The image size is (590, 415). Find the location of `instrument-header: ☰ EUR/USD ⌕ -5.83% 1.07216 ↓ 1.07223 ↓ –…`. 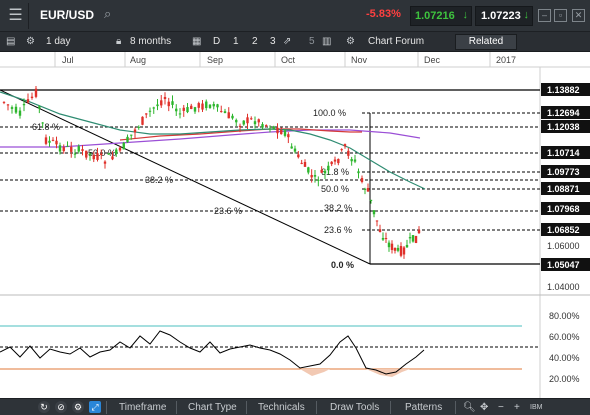

instrument-header: ☰ EUR/USD ⌕ -5.83% 1.07216 ↓ 1.07223 ↓ –… is located at coordinates (295, 16).